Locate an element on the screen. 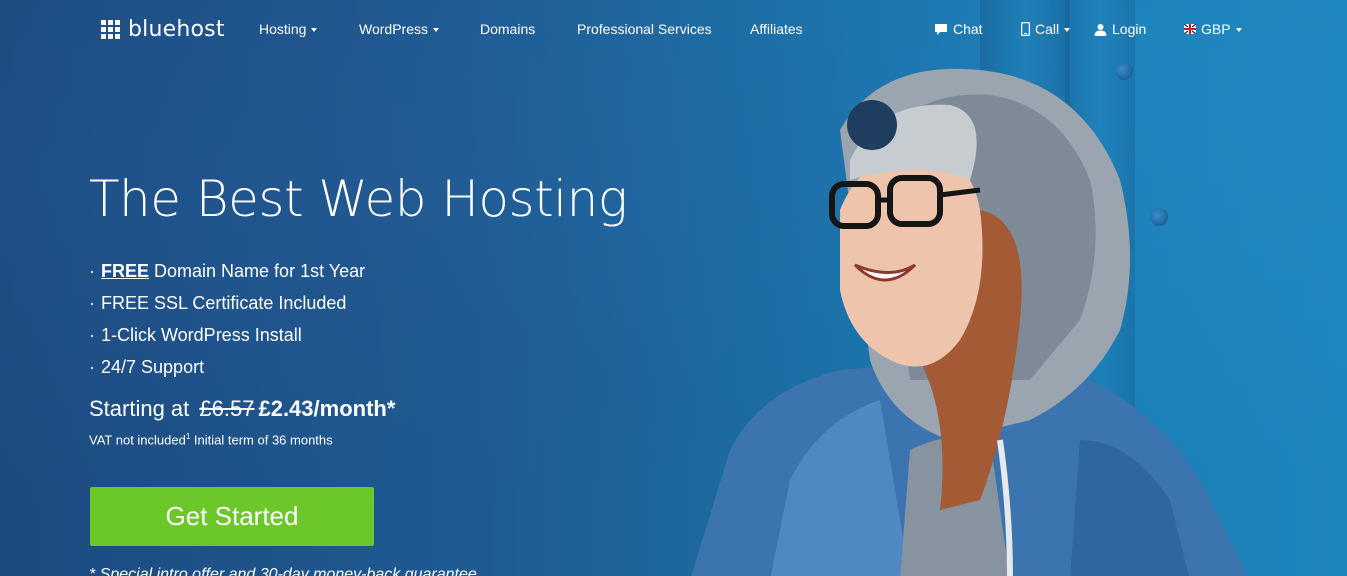 Image resolution: width=1347 pixels, height=576 pixels. nav-login: Login is located at coordinates (1120, 29).